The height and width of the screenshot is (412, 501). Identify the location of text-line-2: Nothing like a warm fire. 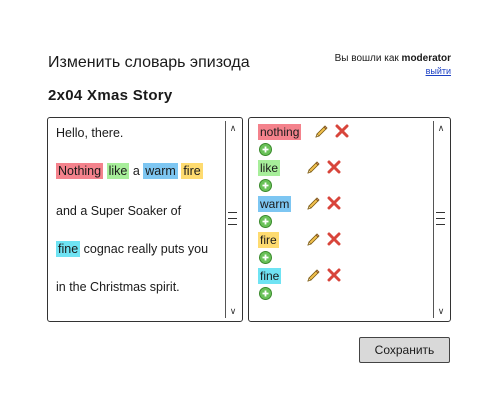
(129, 171).